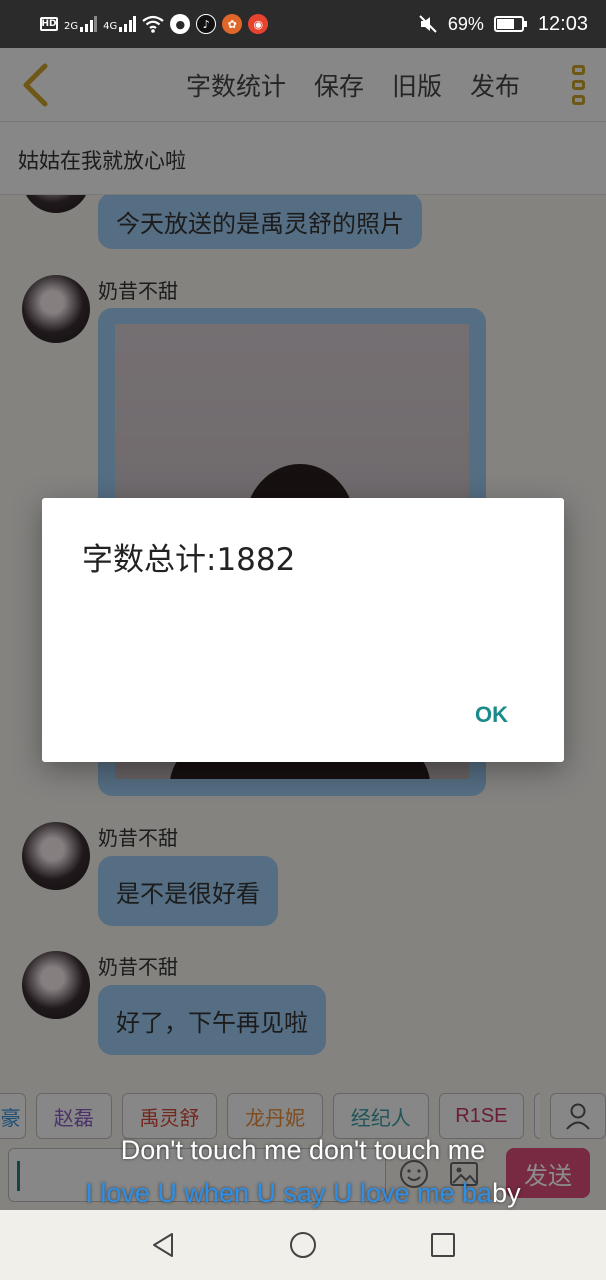  I want to click on nav-home-icon, so click(303, 1245).